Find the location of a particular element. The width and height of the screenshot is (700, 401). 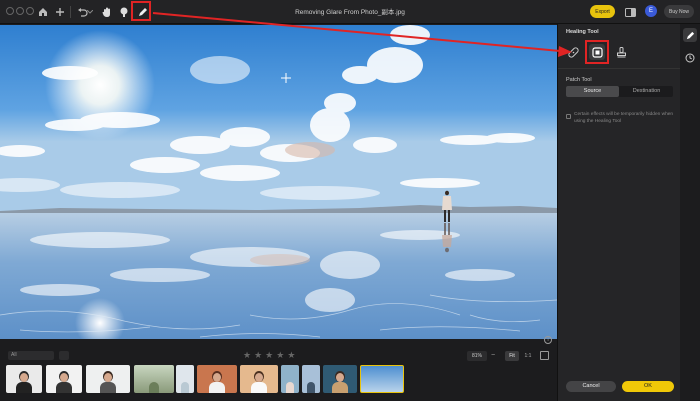

destination-tab: Destination is located at coordinates (646, 91).